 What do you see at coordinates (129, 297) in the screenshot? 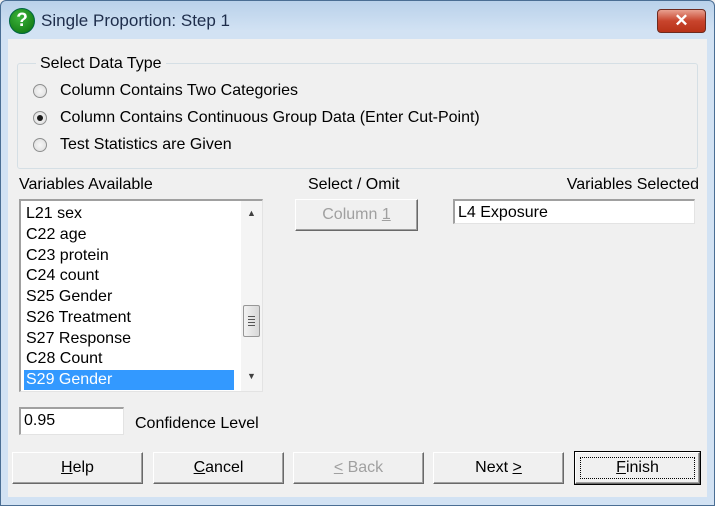
I see `list-item: S25 Gender` at bounding box center [129, 297].